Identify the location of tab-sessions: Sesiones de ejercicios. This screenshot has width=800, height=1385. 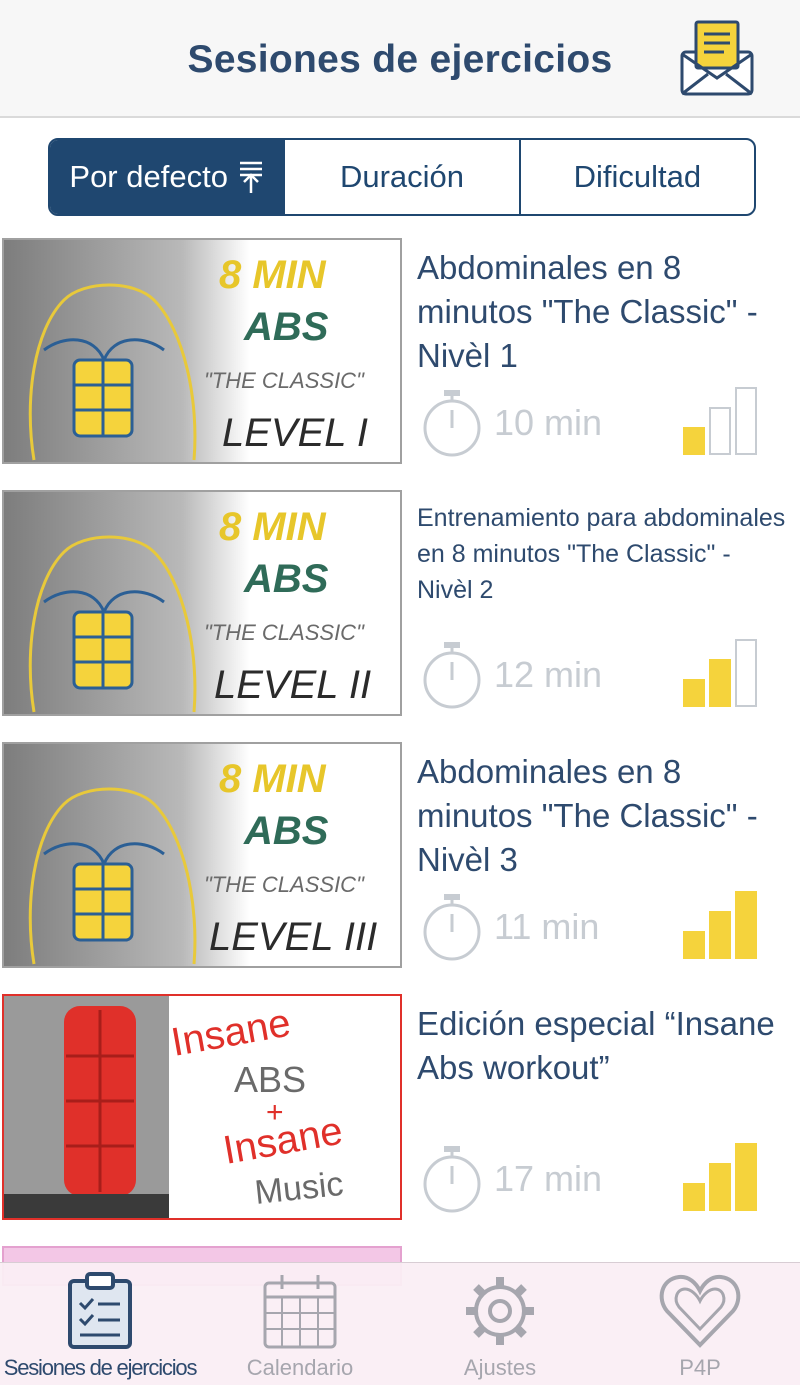
(100, 1324).